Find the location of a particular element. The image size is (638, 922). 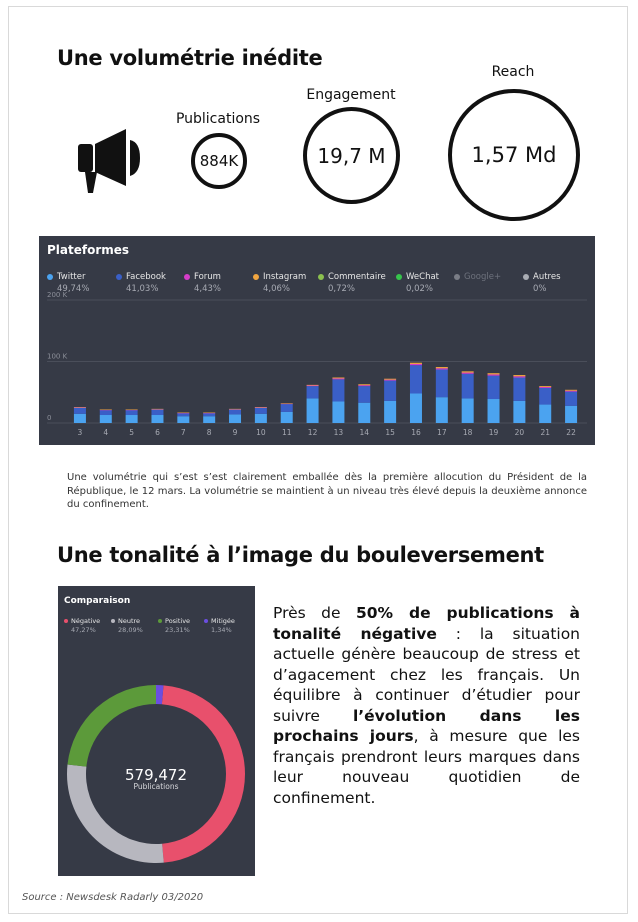

x-tick-label: 13 is located at coordinates (339, 432).